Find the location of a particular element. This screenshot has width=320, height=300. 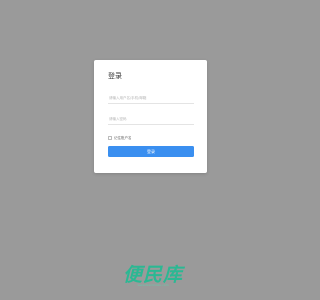

watermark-logo: 便民库 is located at coordinates (152, 275).